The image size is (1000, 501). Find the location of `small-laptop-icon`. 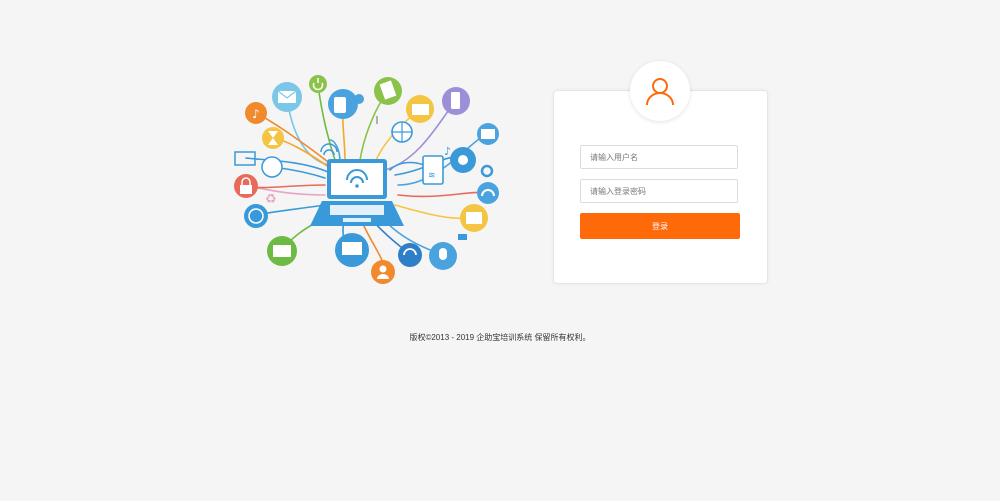

small-laptop-icon is located at coordinates (352, 250).